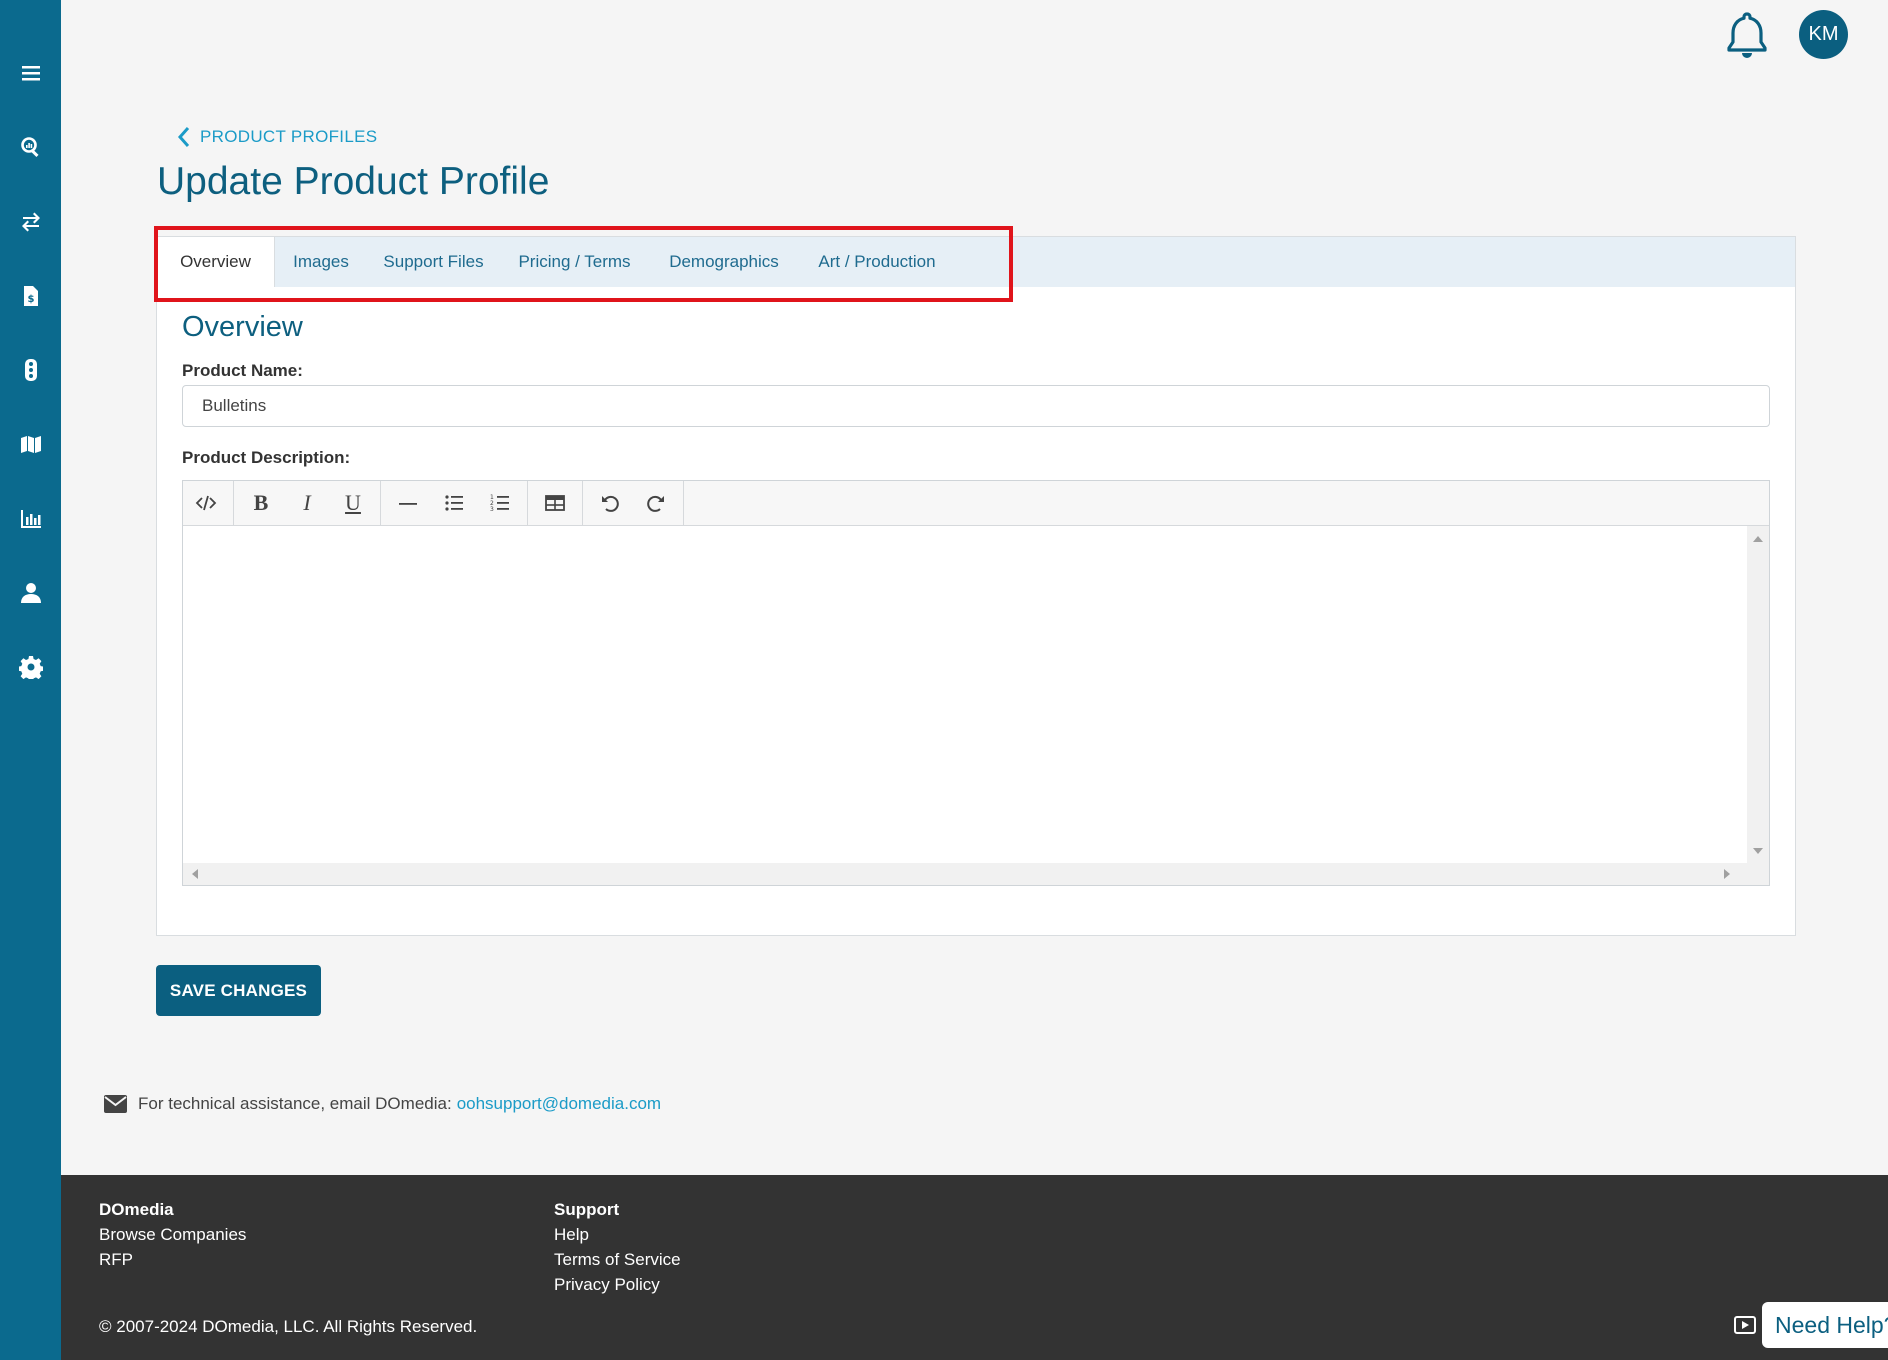  Describe the element at coordinates (30, 73) in the screenshot. I see `menu-icon` at that location.